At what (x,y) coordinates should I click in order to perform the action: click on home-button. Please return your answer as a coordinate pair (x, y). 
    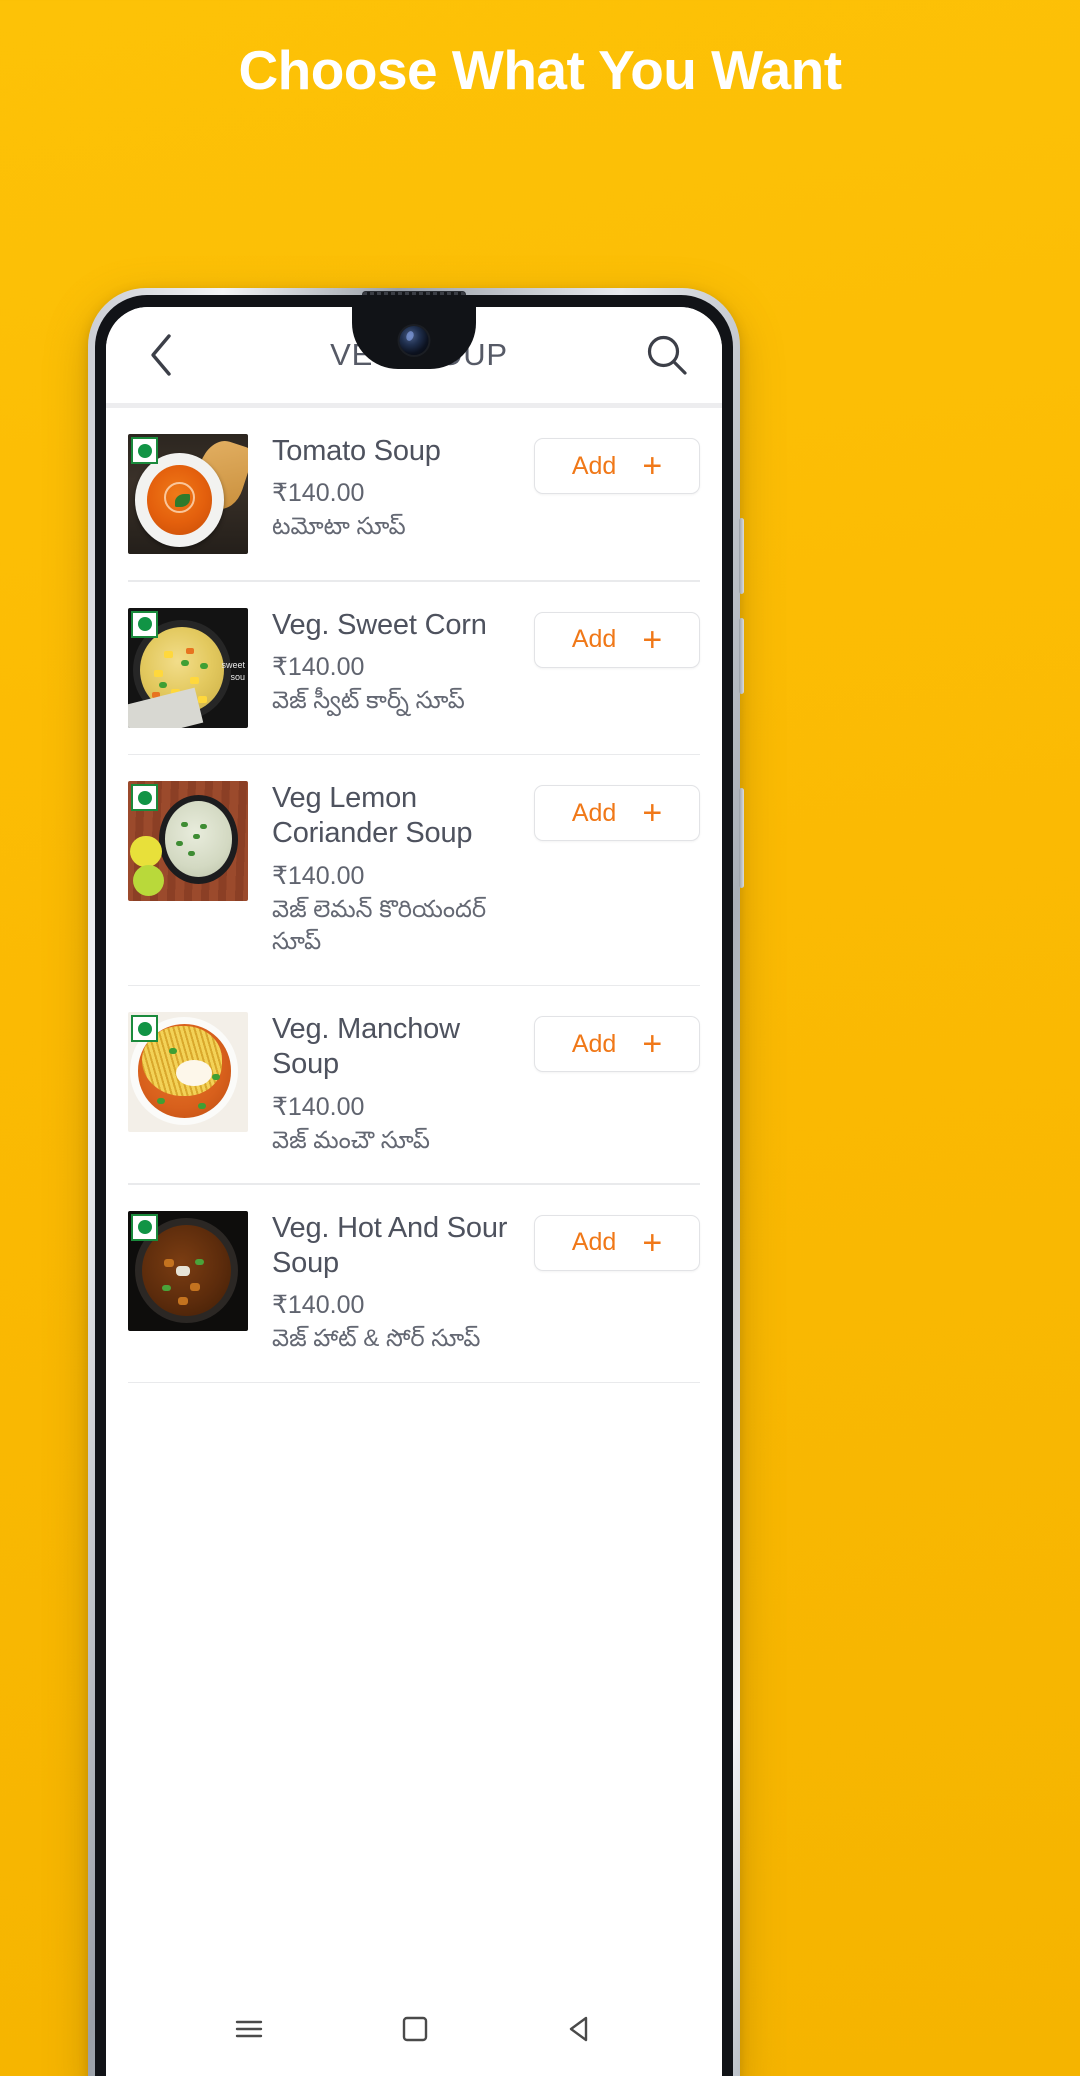
    Looking at the image, I should click on (415, 2029).